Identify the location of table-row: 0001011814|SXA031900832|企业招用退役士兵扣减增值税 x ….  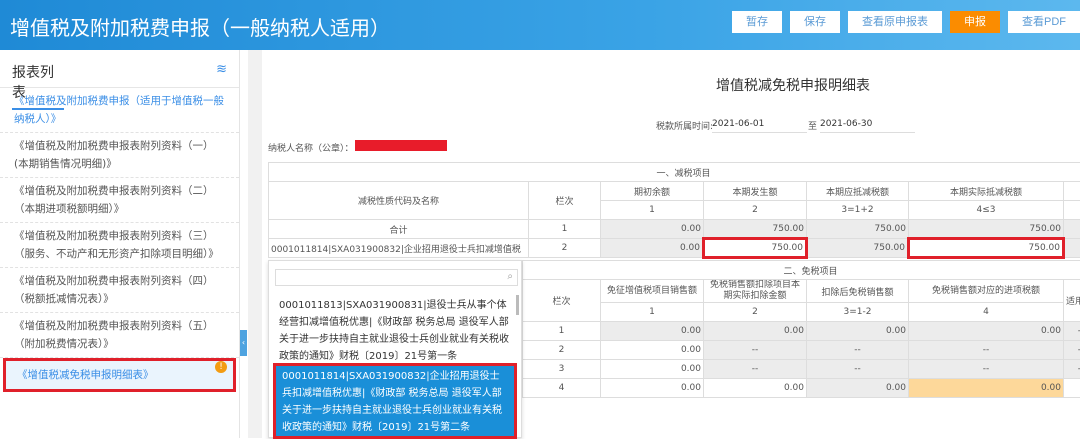
(674, 248).